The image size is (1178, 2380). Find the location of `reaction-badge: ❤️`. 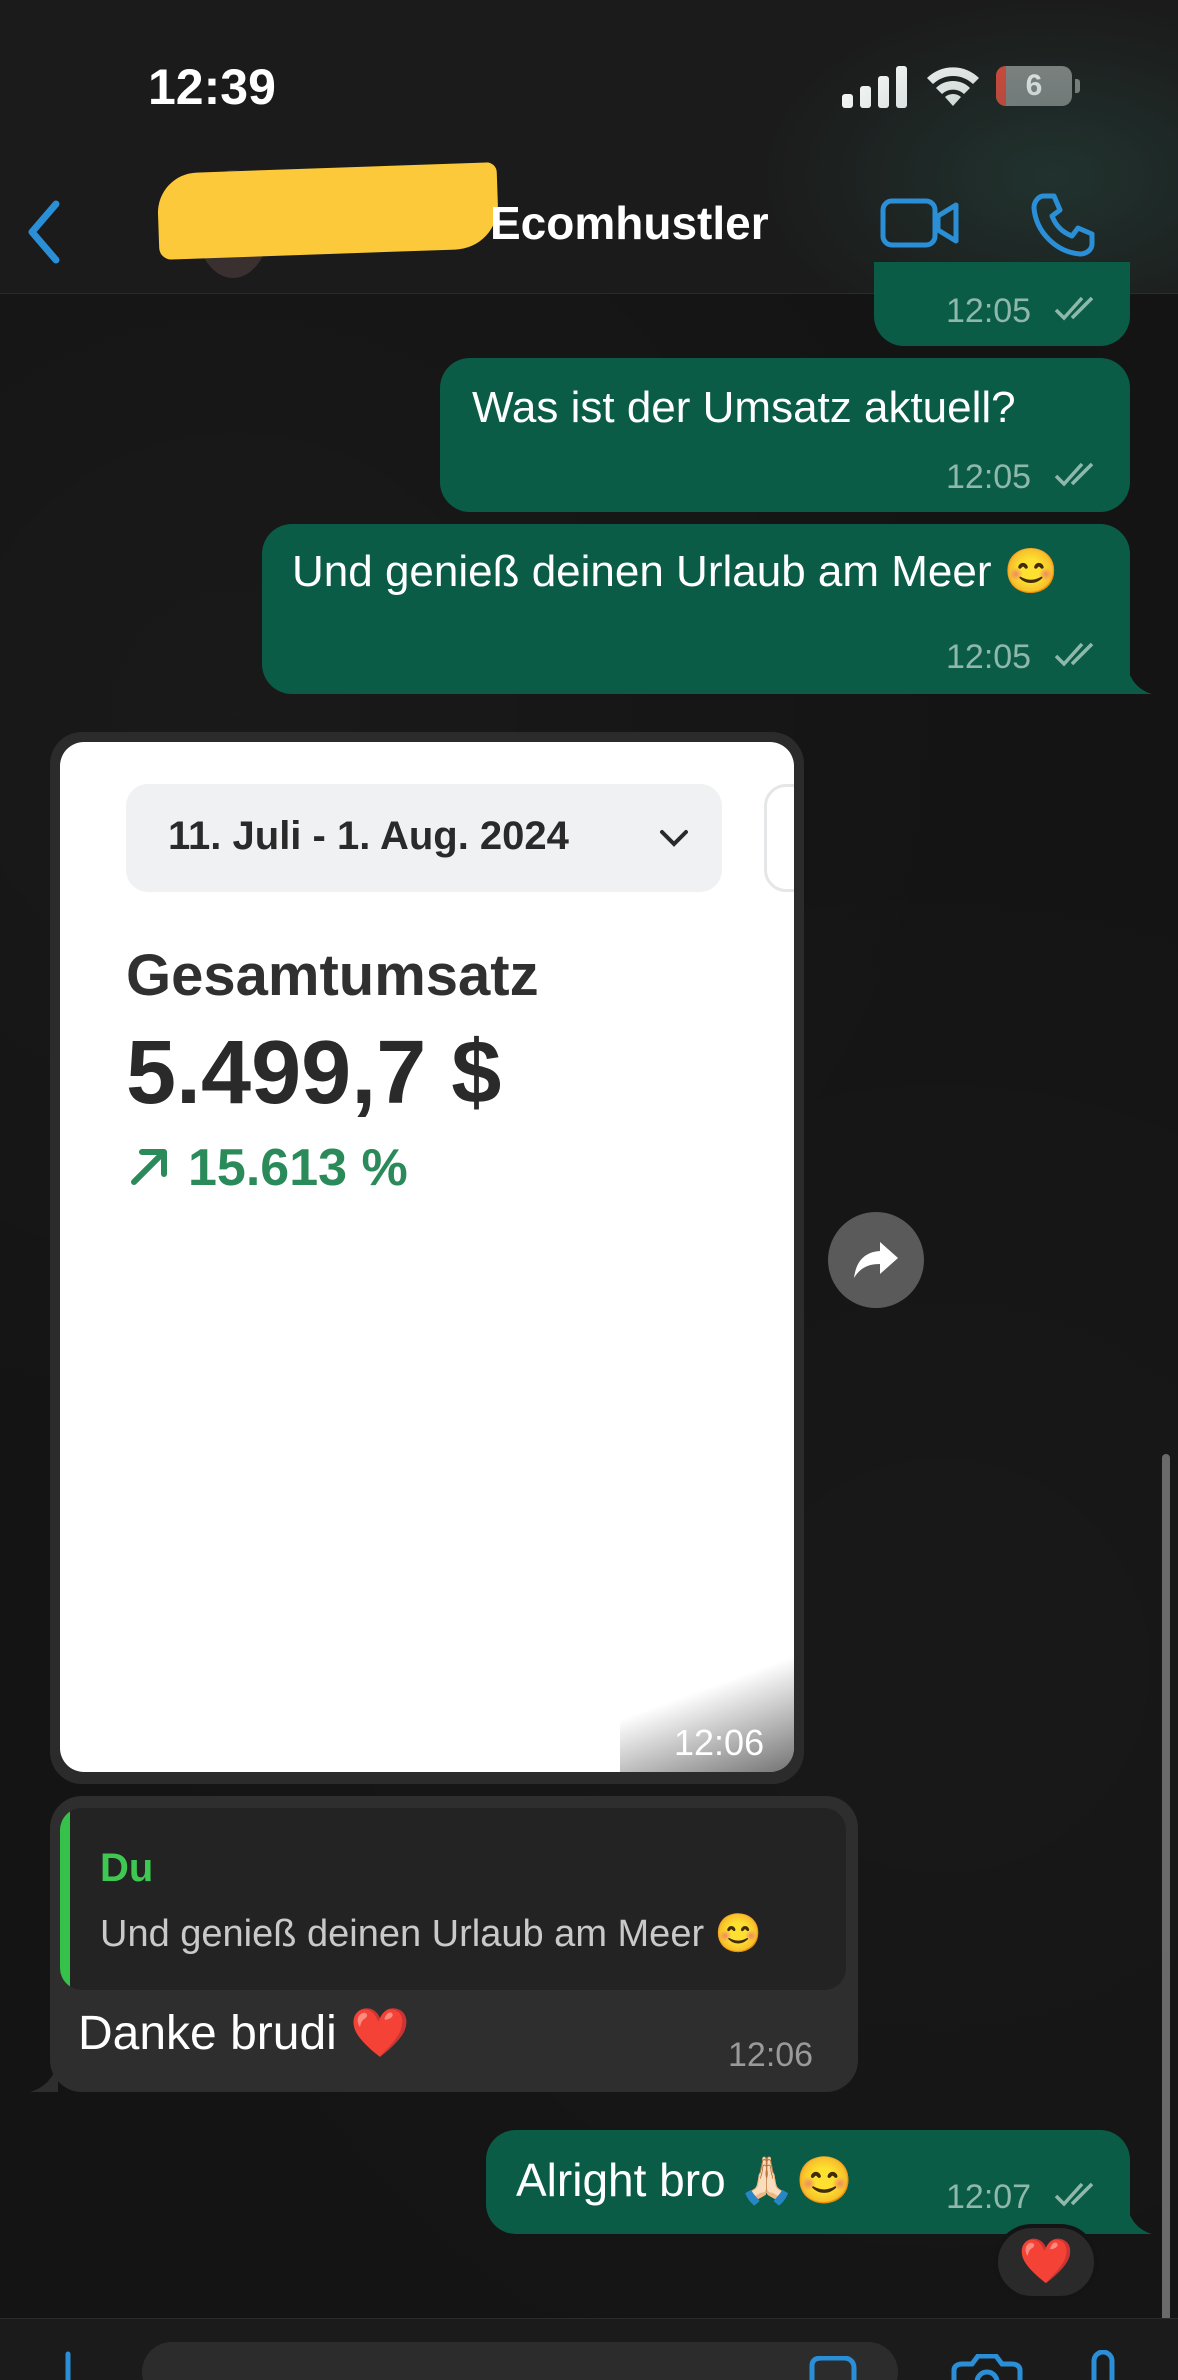

reaction-badge: ❤️ is located at coordinates (1046, 2262).